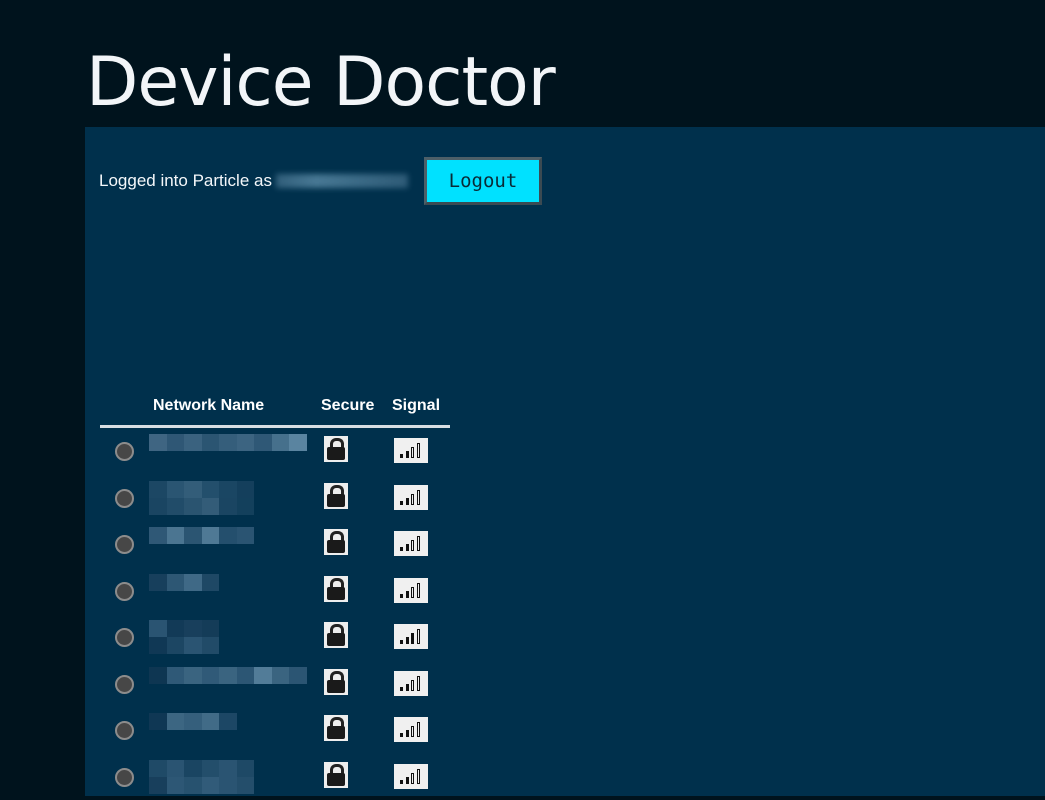 Image resolution: width=1045 pixels, height=800 pixels. Describe the element at coordinates (342, 181) in the screenshot. I see `redacted-email` at that location.